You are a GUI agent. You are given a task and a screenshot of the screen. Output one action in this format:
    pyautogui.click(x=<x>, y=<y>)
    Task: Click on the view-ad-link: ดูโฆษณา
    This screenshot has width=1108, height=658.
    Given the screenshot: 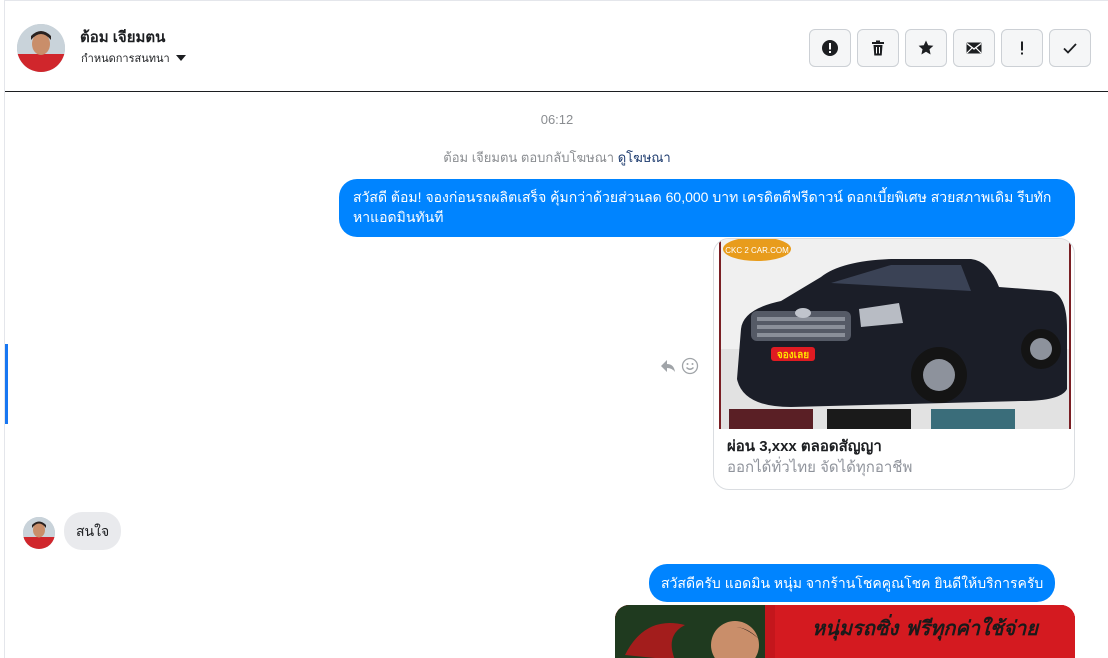 What is the action you would take?
    pyautogui.click(x=644, y=157)
    